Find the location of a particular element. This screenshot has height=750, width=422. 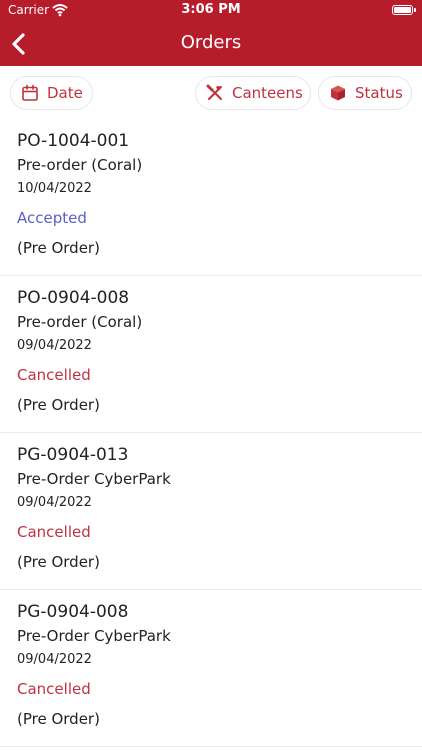

order-number: PO-1004-001 is located at coordinates (73, 141).